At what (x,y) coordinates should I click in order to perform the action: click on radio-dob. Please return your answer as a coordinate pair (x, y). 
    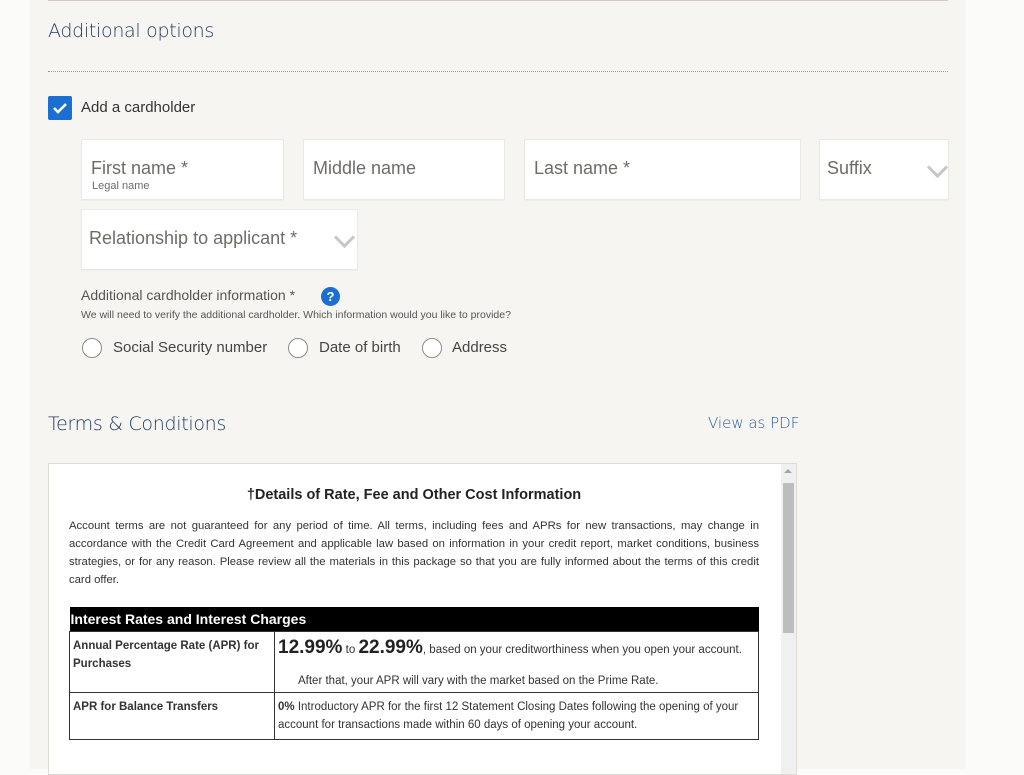
    Looking at the image, I should click on (298, 348).